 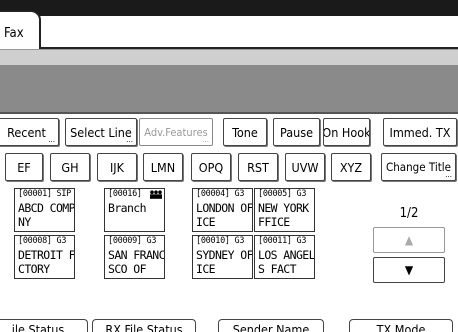 I want to click on triangle-down-icon: ▼, so click(x=409, y=270).